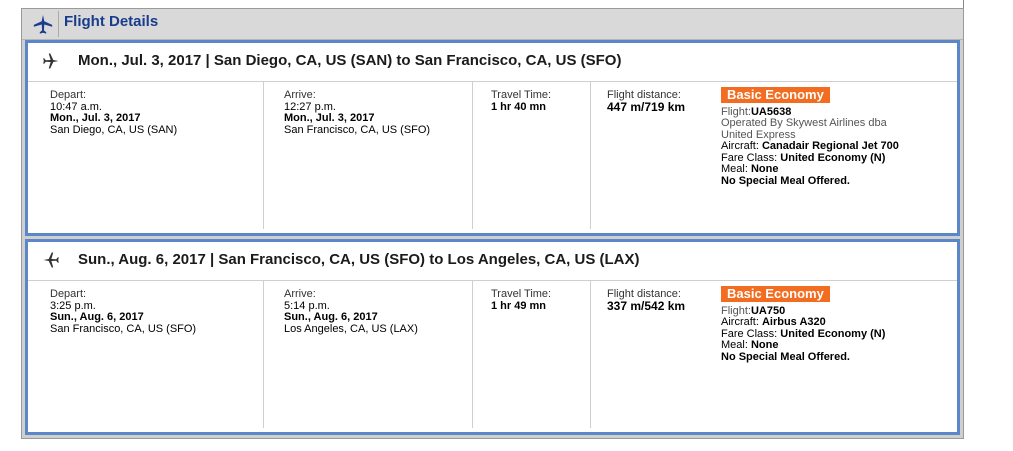 Image resolution: width=1013 pixels, height=451 pixels. Describe the element at coordinates (655, 354) in the screenshot. I see `distance-column: Flight distance: 337 m/542 km` at that location.